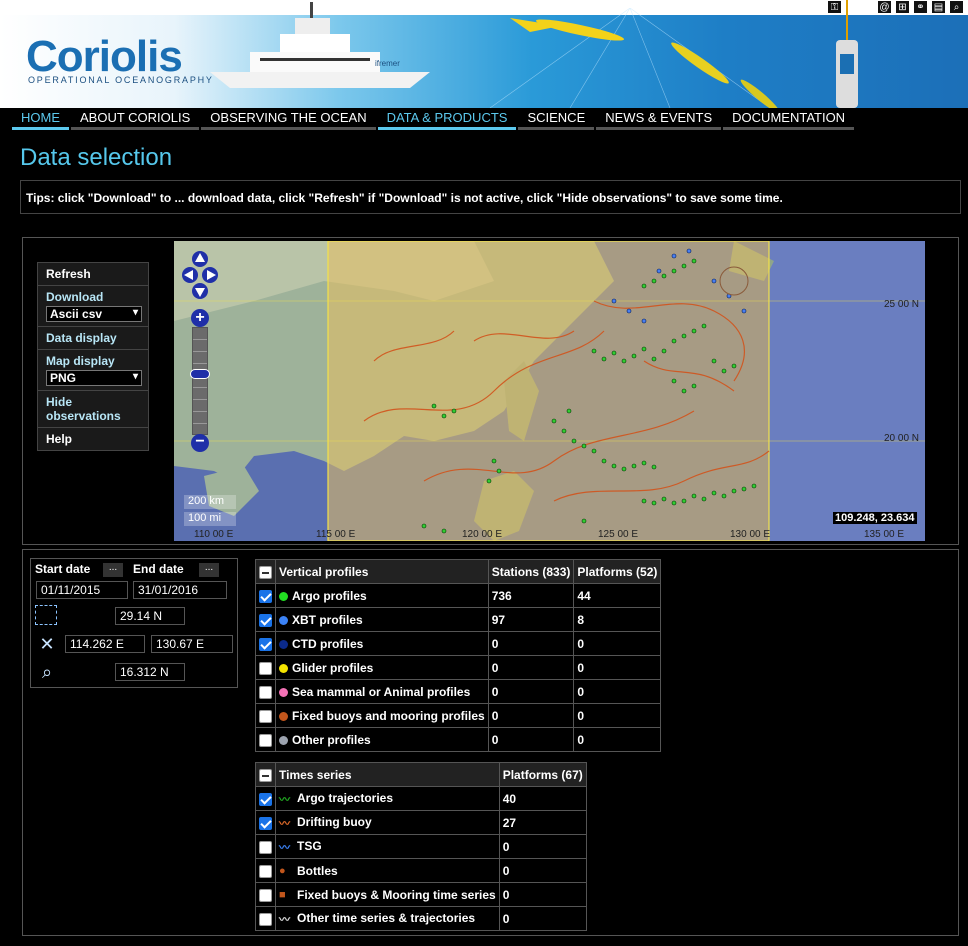  I want to click on series-label: Bottles, so click(317, 870).